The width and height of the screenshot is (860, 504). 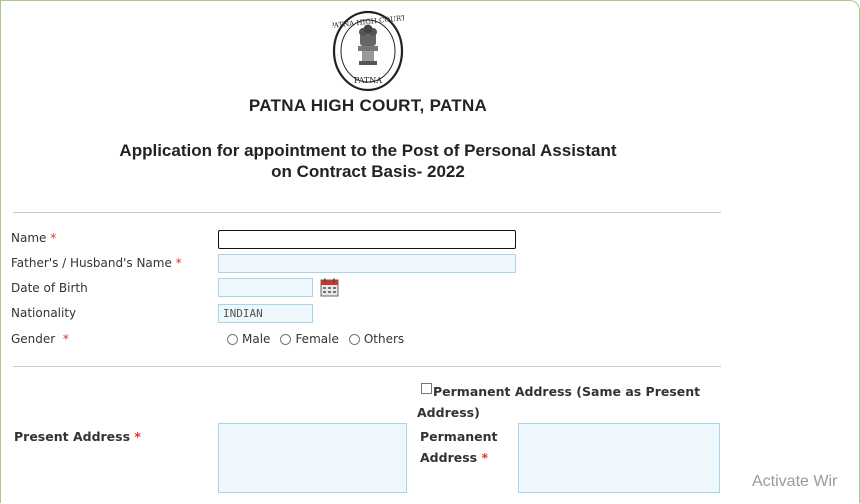 I want to click on permanent-address-textarea, so click(x=619, y=458).